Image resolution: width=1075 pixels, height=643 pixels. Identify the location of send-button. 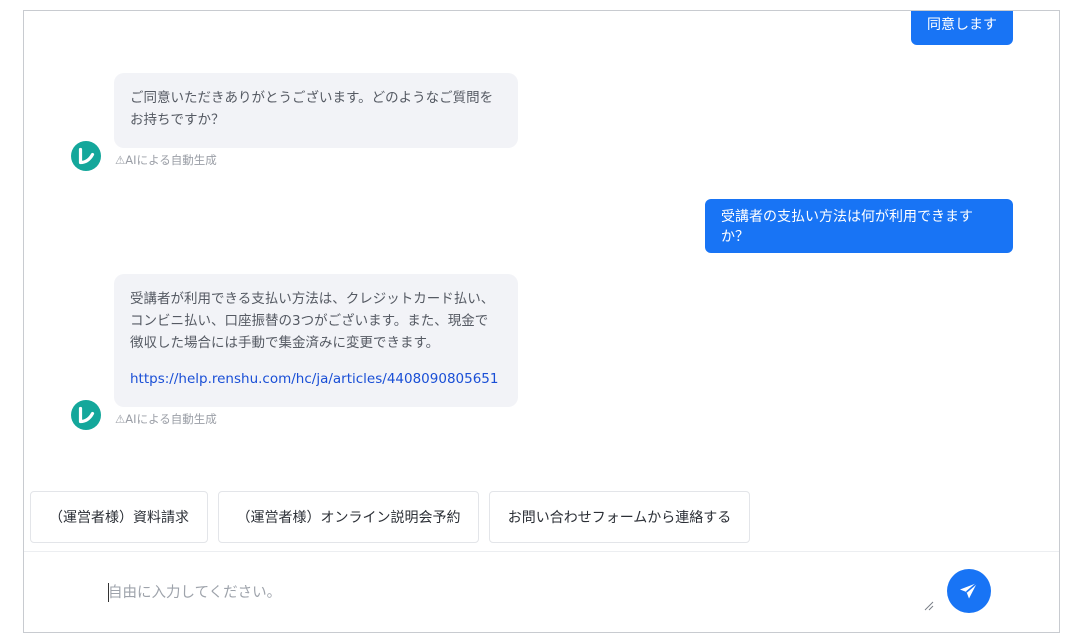
(969, 591).